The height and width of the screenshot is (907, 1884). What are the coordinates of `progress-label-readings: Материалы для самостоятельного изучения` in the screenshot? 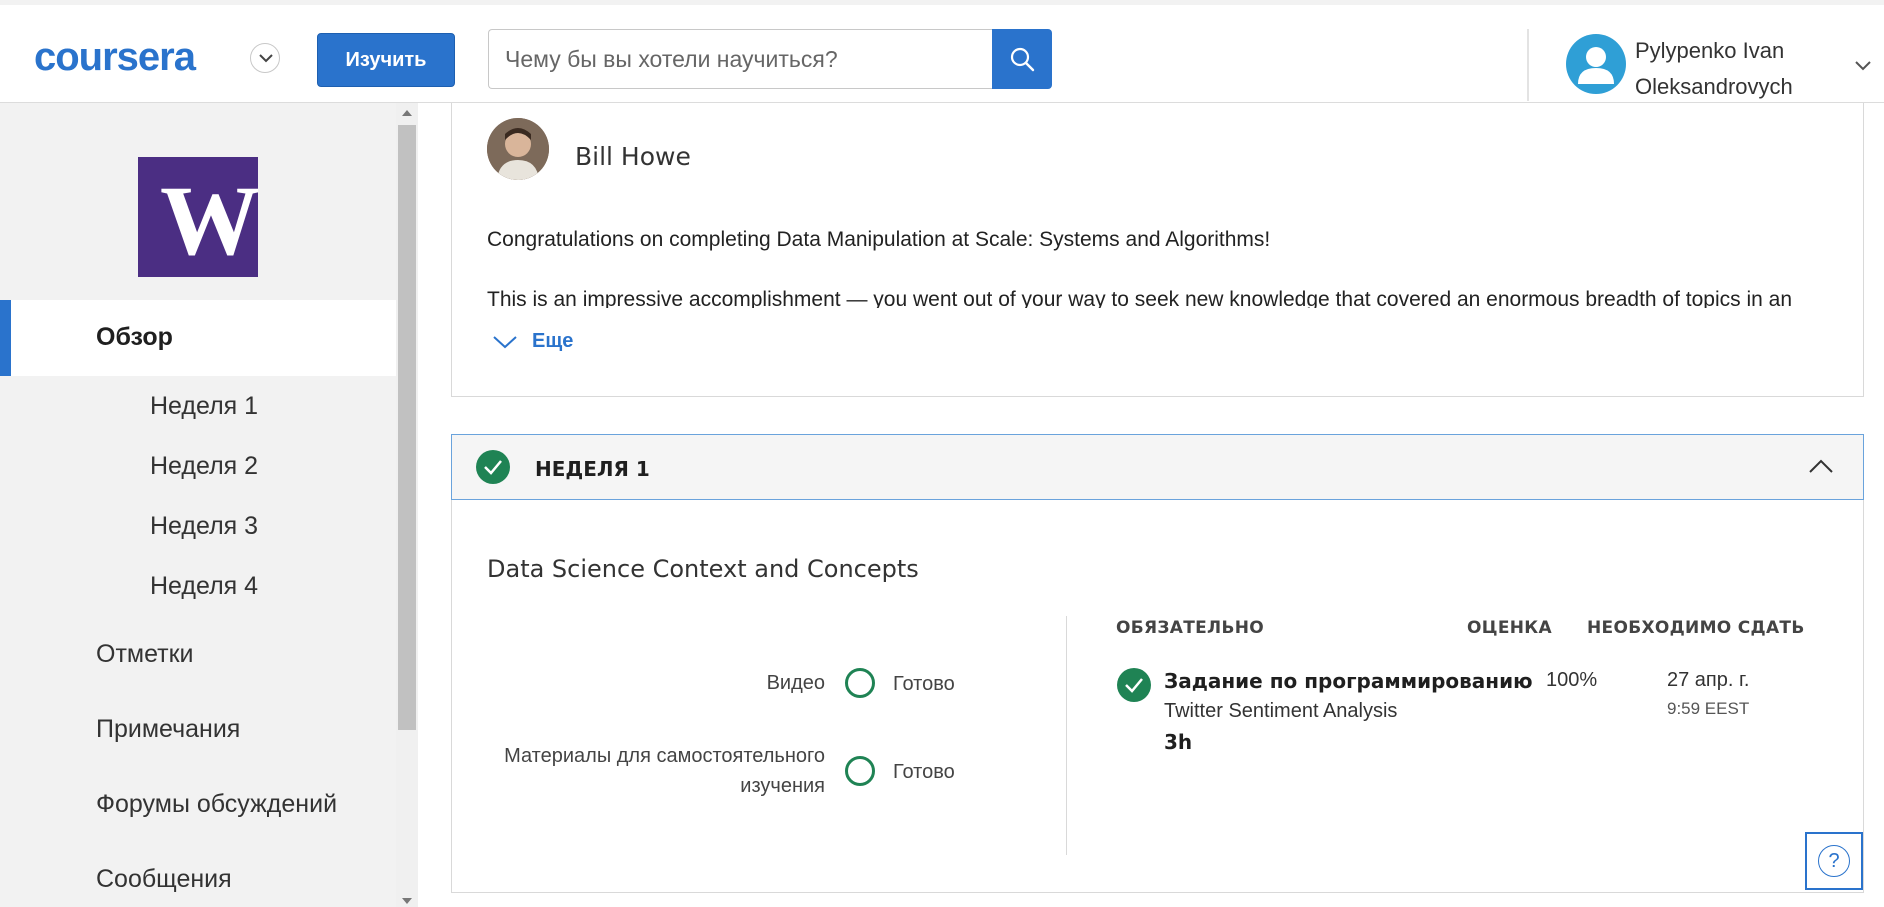 It's located at (664, 771).